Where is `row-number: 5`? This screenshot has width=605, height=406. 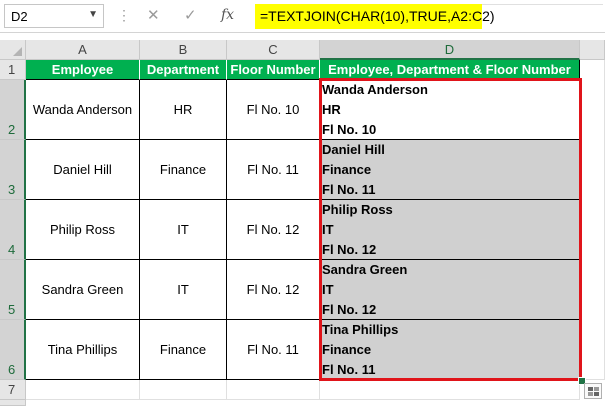
row-number: 5 is located at coordinates (12, 309).